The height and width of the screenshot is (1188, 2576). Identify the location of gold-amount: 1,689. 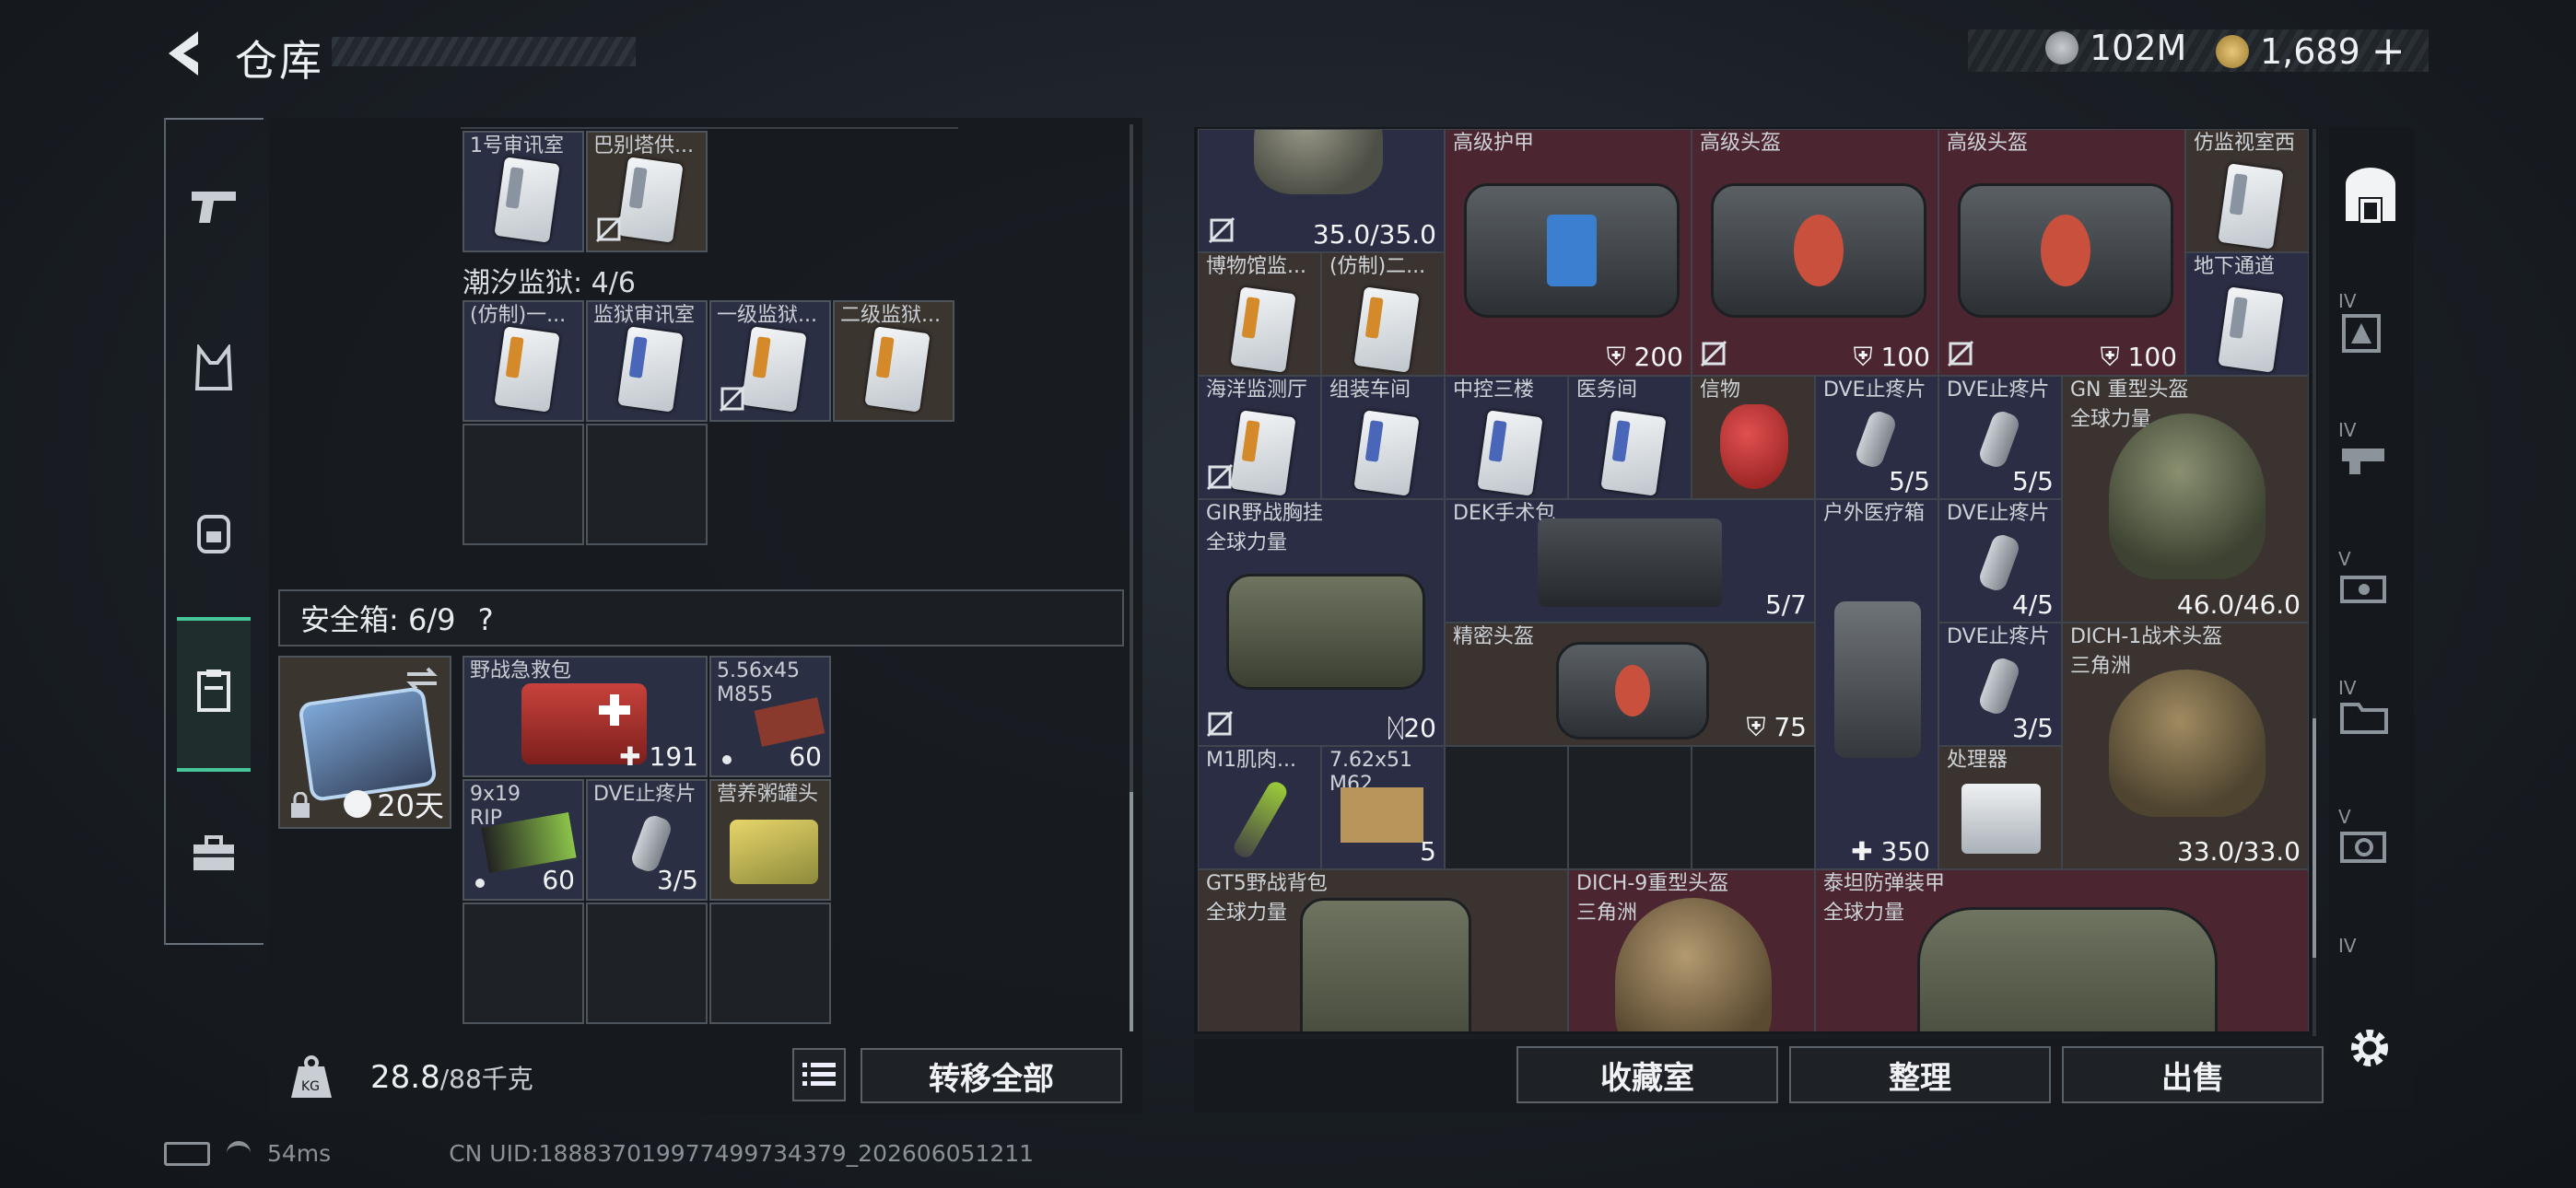
(2310, 51).